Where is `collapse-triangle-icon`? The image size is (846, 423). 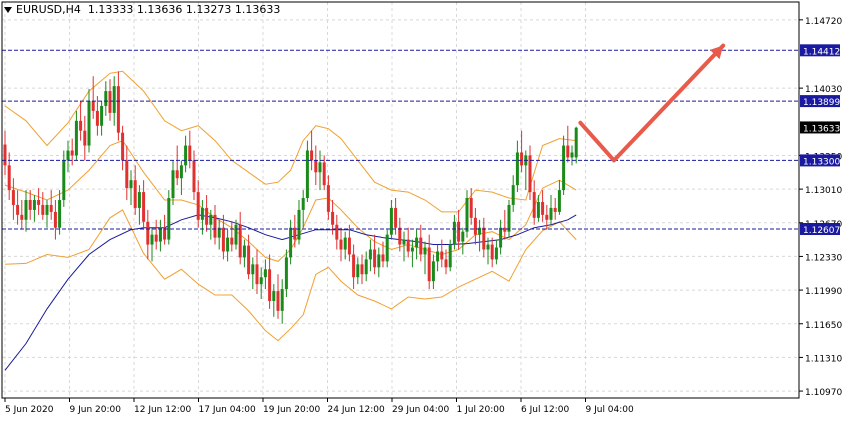
collapse-triangle-icon is located at coordinates (8, 10).